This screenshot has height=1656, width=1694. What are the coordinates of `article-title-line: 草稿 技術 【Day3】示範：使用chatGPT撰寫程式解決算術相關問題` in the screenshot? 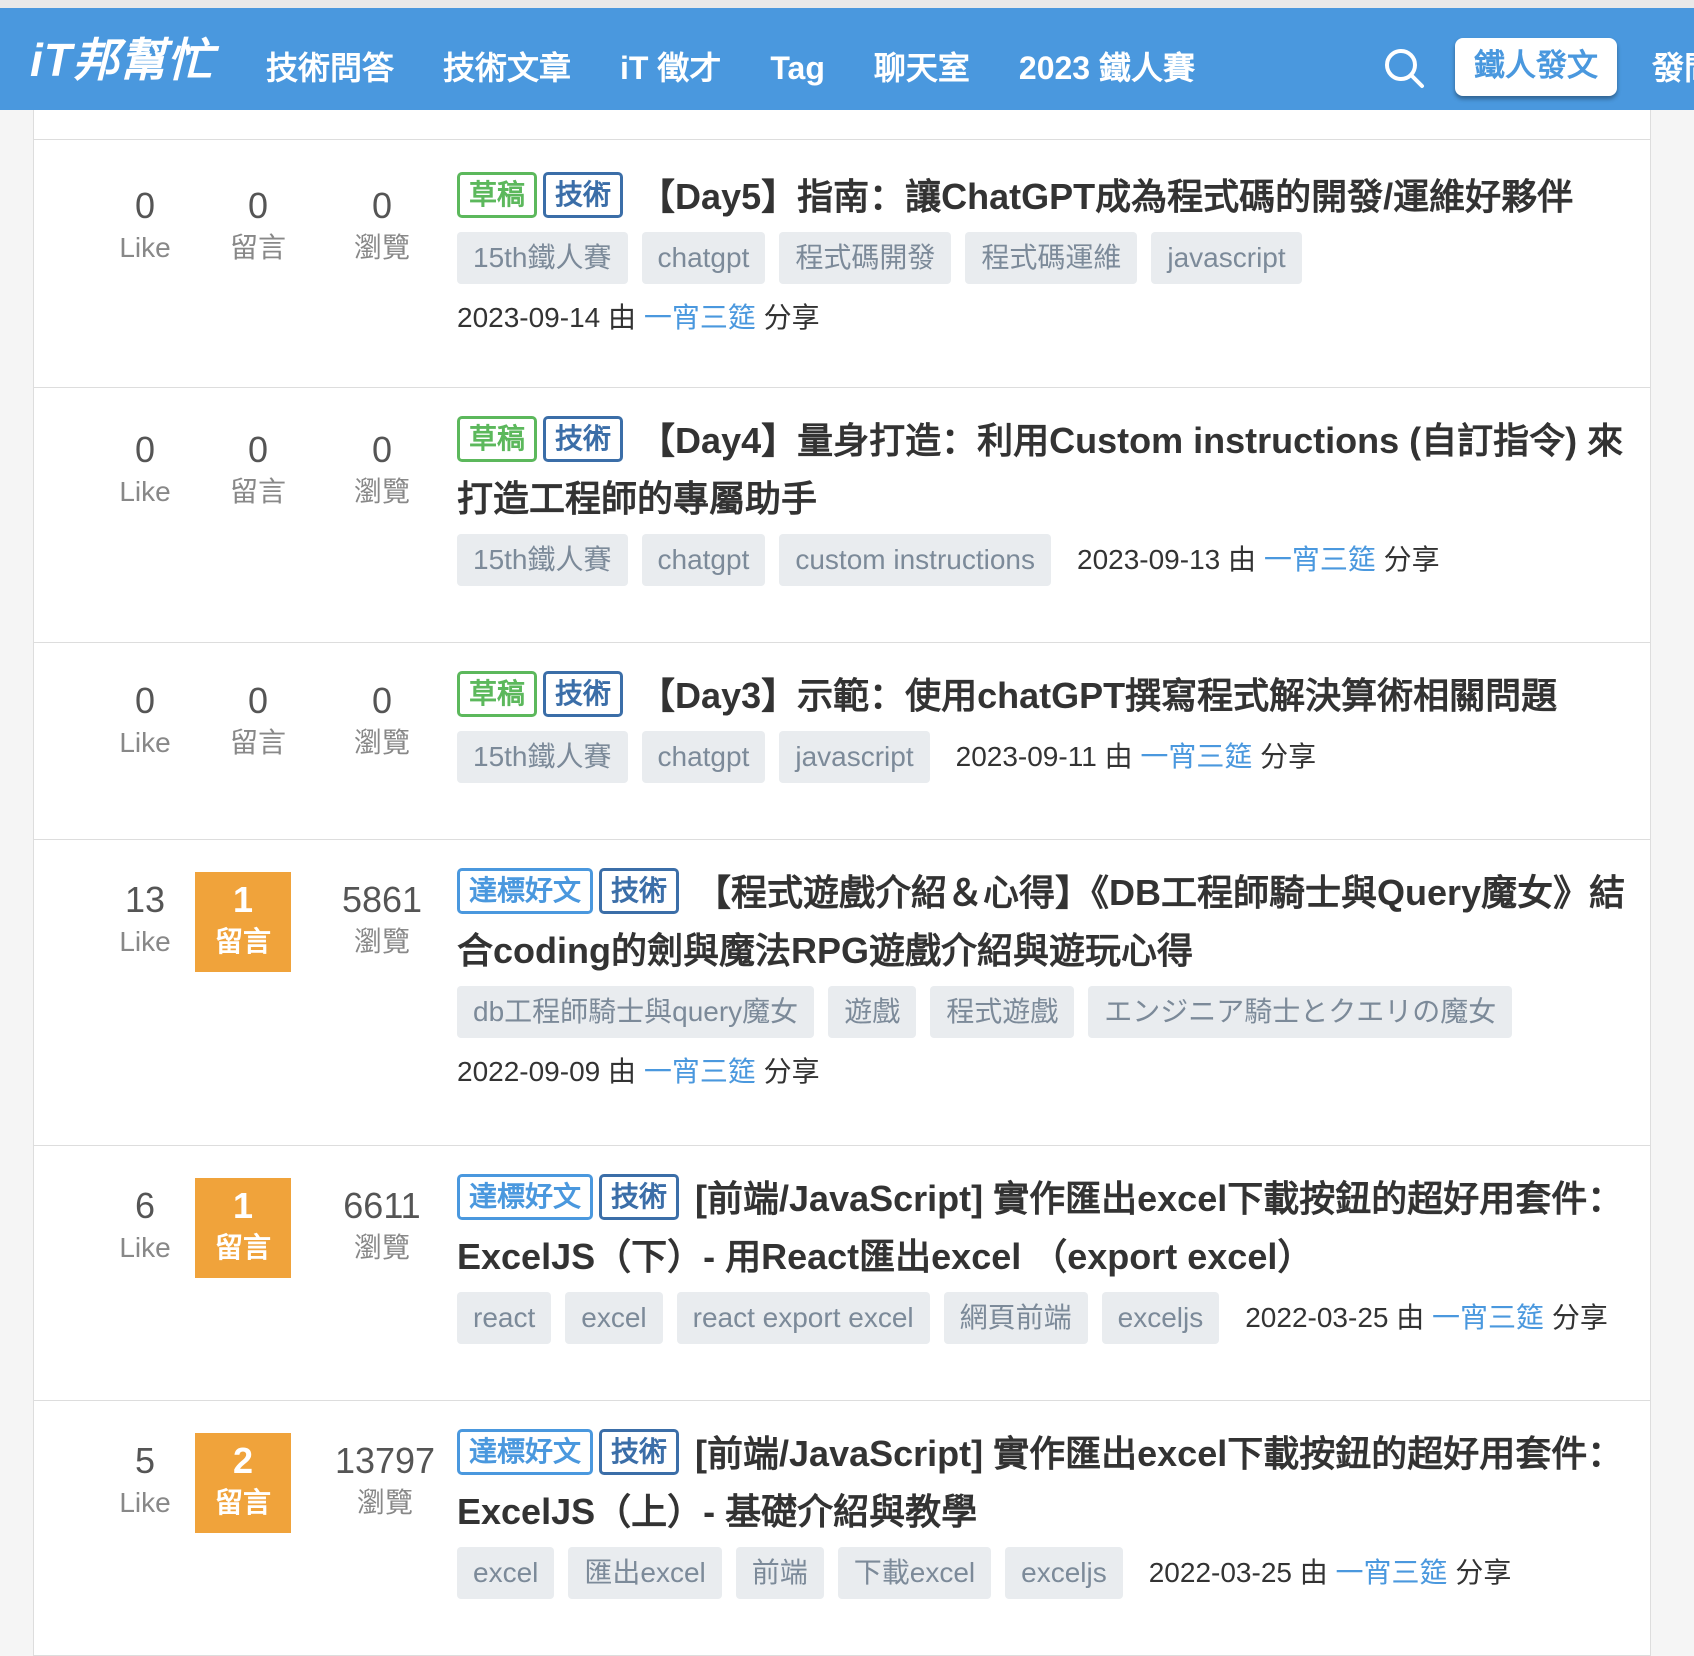 It's located at (1044, 696).